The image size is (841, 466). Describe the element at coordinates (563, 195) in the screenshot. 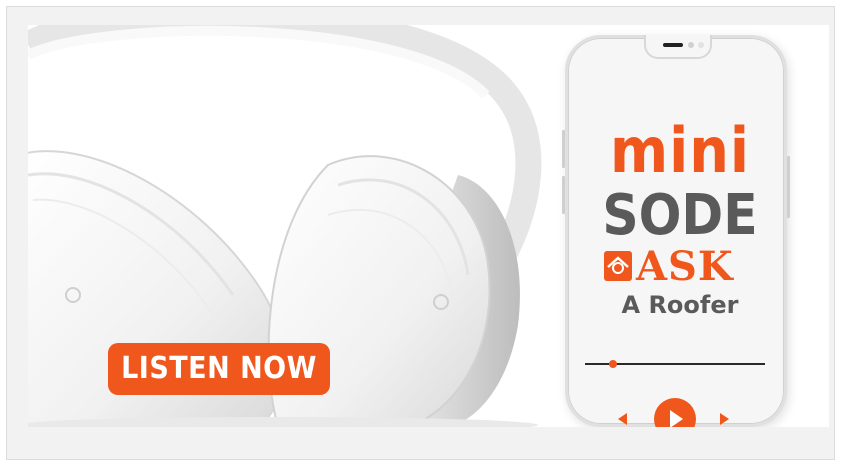

I see `volume-down-button` at that location.